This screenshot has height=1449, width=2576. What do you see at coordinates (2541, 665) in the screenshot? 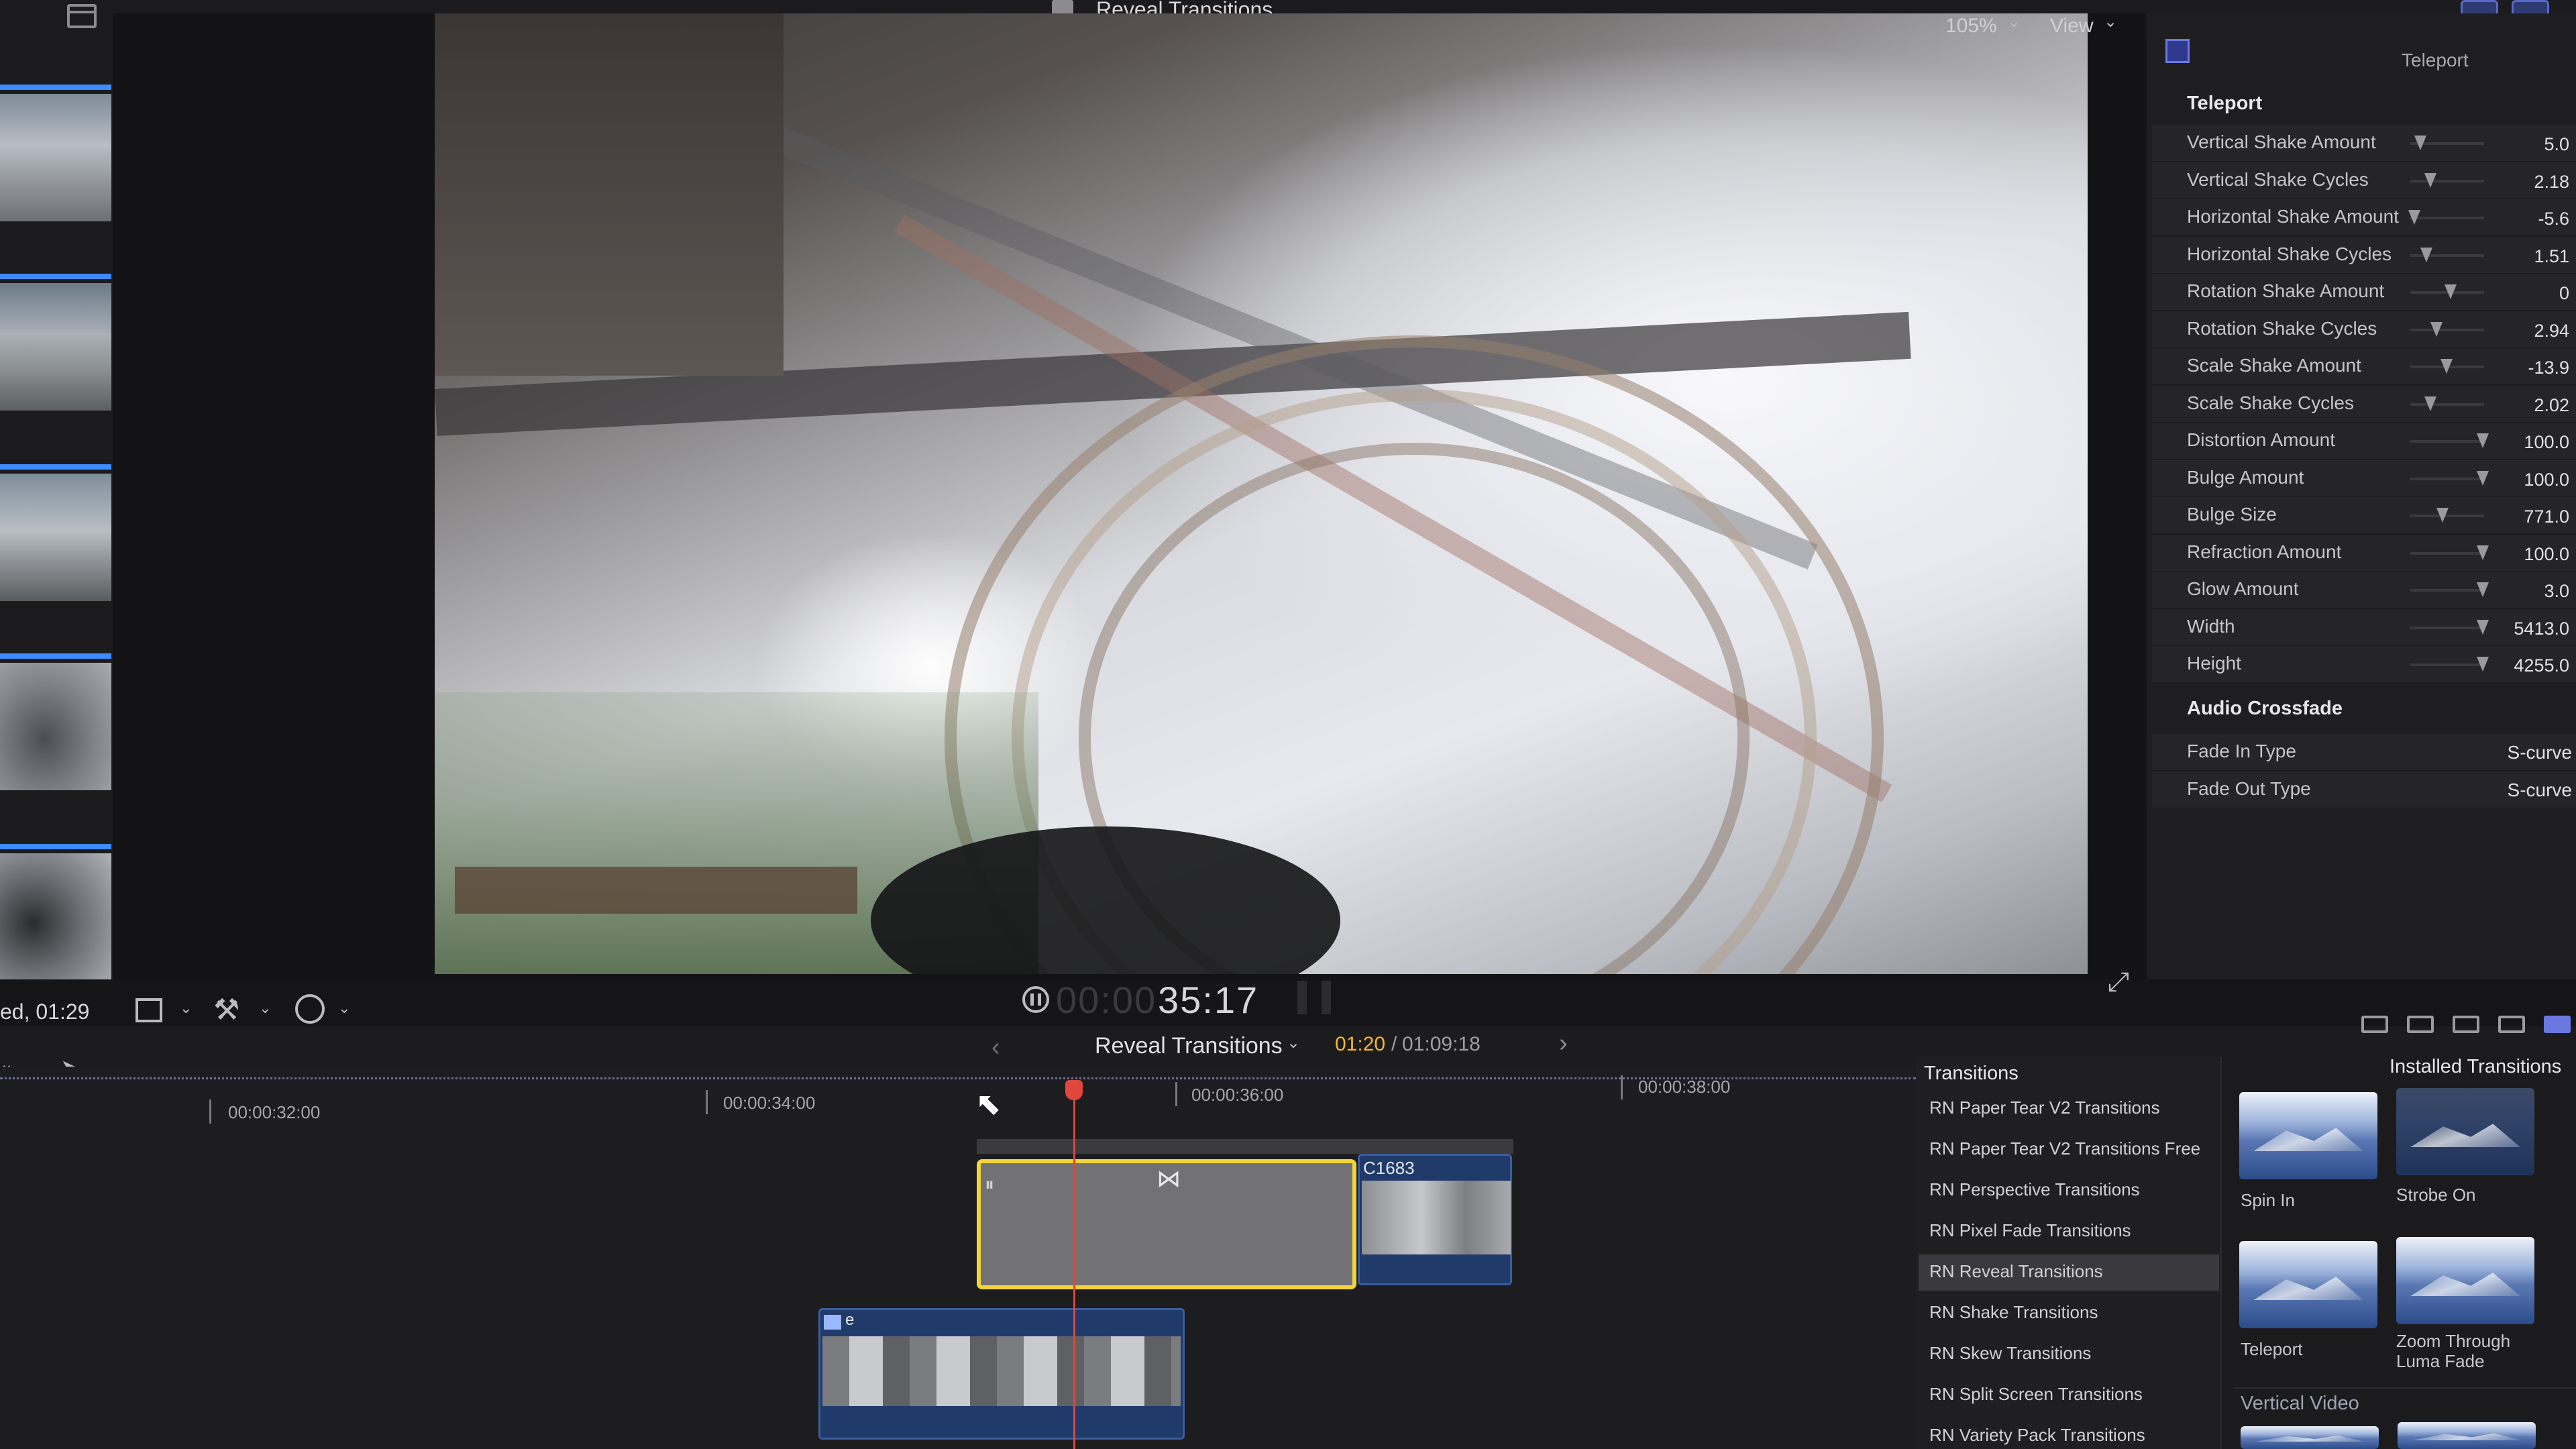
I see `parameter-value: 4255.0` at bounding box center [2541, 665].